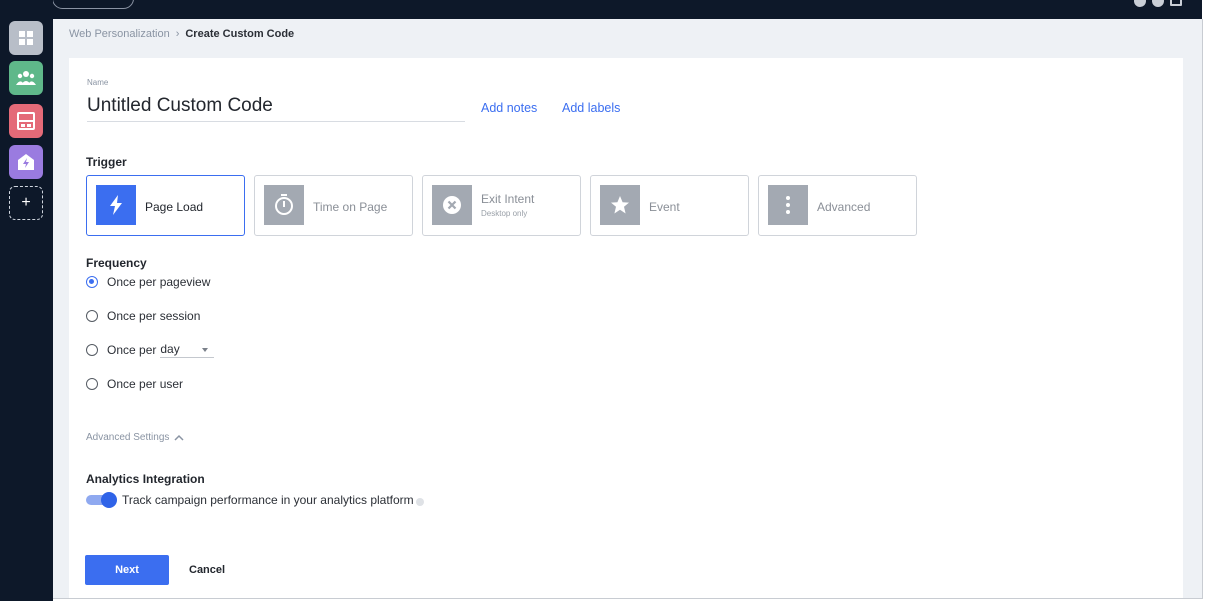  Describe the element at coordinates (106, 162) in the screenshot. I see `trigger-title: Trigger` at that location.